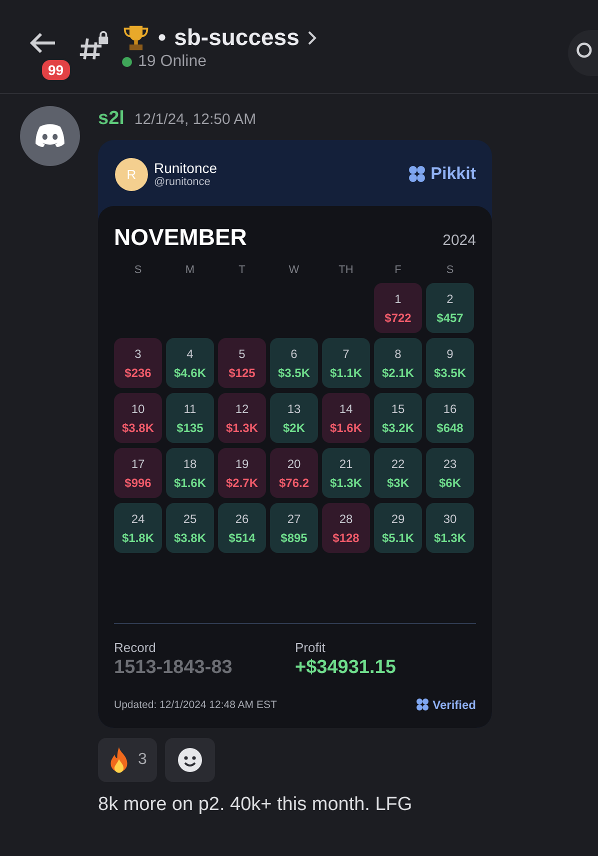 The image size is (598, 856). Describe the element at coordinates (190, 353) in the screenshot. I see `day-number: 4` at that location.